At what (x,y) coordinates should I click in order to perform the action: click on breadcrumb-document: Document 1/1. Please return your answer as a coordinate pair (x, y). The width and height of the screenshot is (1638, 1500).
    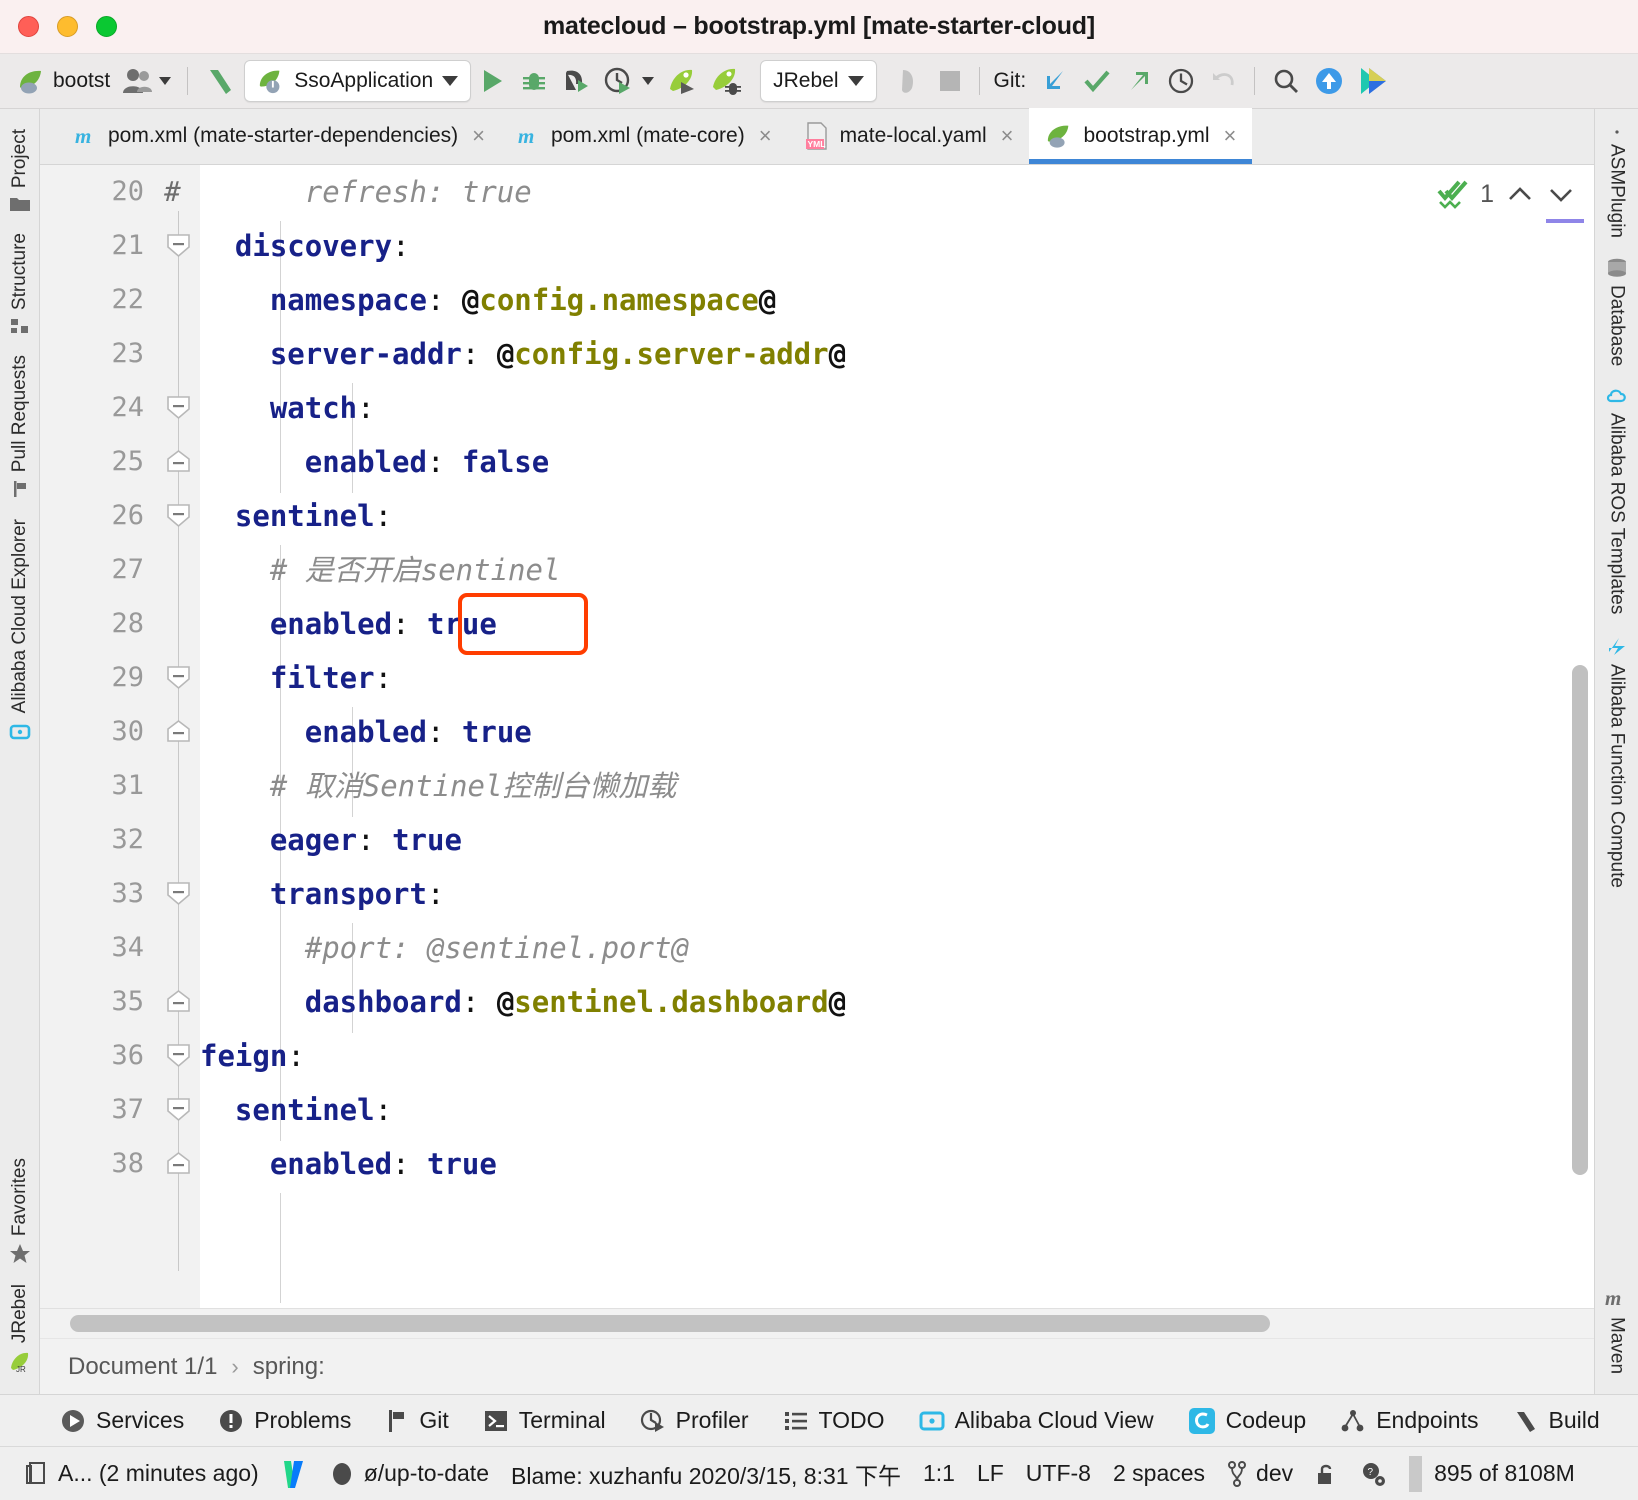
    Looking at the image, I should click on (142, 1367).